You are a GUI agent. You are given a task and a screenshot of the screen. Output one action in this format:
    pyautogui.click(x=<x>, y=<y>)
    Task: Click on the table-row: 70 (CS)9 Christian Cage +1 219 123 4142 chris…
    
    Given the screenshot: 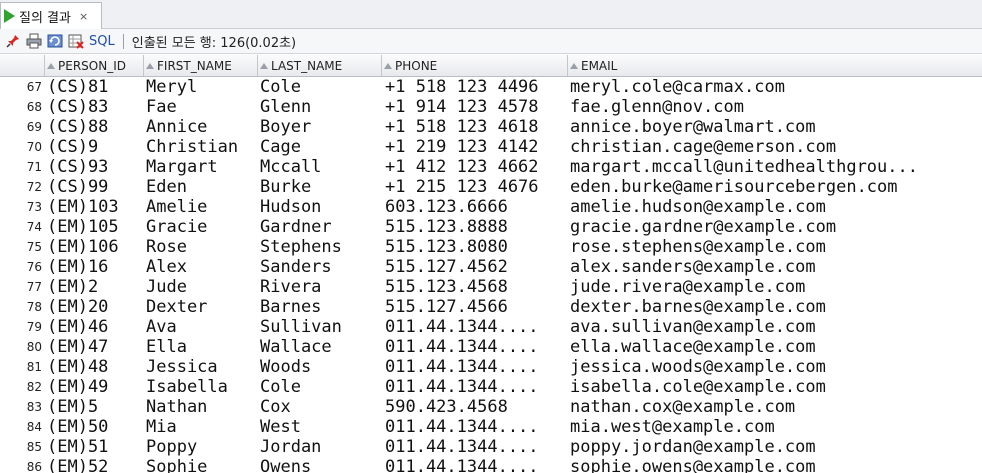 What is the action you would take?
    pyautogui.click(x=491, y=147)
    